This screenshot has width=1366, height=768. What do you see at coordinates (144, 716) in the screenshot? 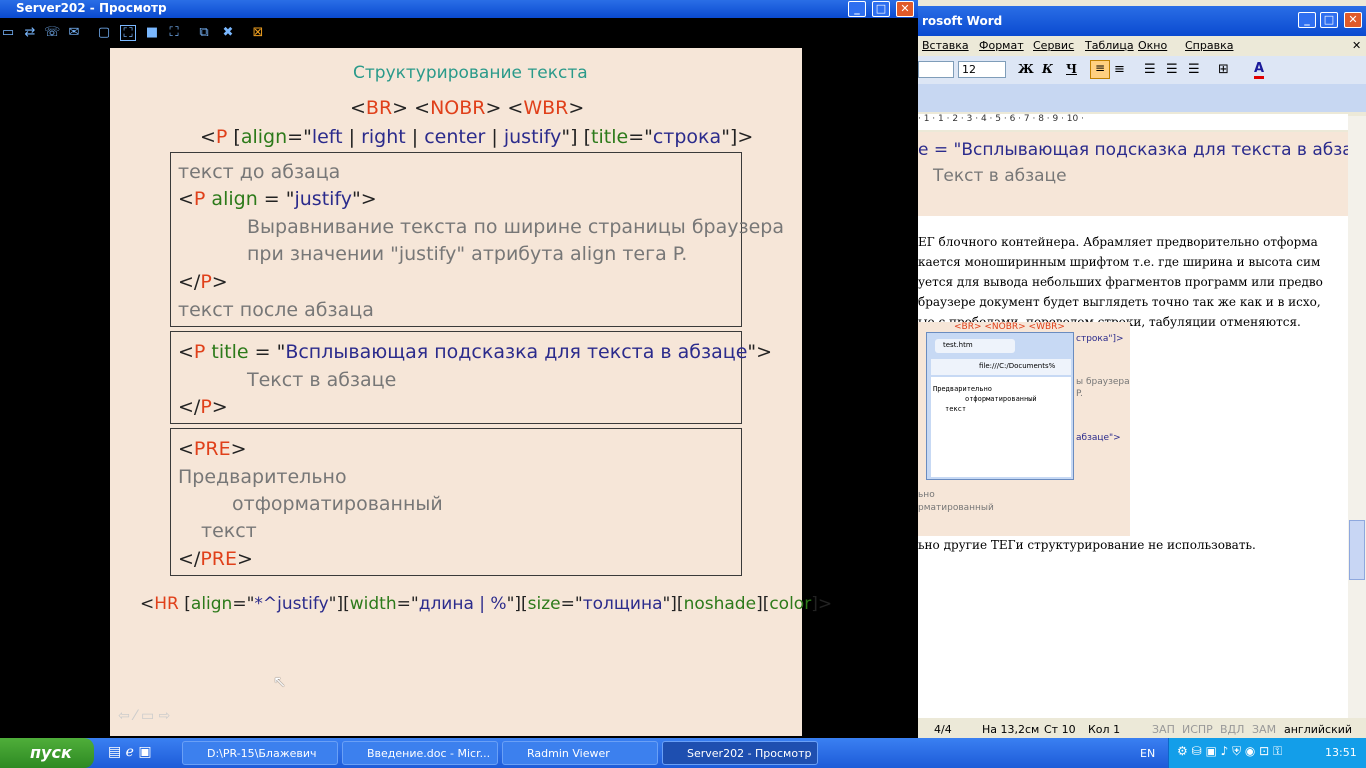
I see `slide-nav-icons: ⇦ ⁄ ▭ ⇨` at bounding box center [144, 716].